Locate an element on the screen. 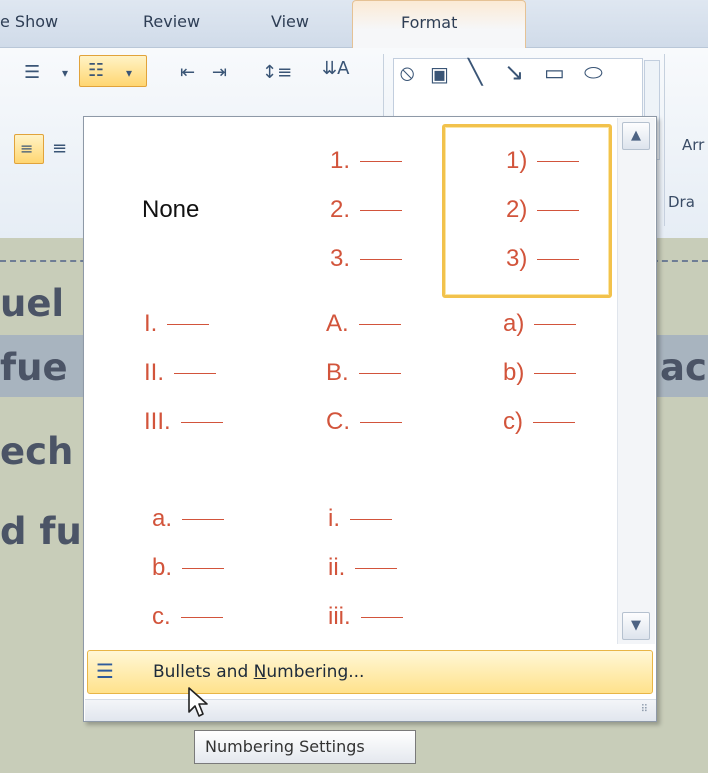 The height and width of the screenshot is (773, 708). numbering-settings-tooltip: Numbering Settings is located at coordinates (305, 747).